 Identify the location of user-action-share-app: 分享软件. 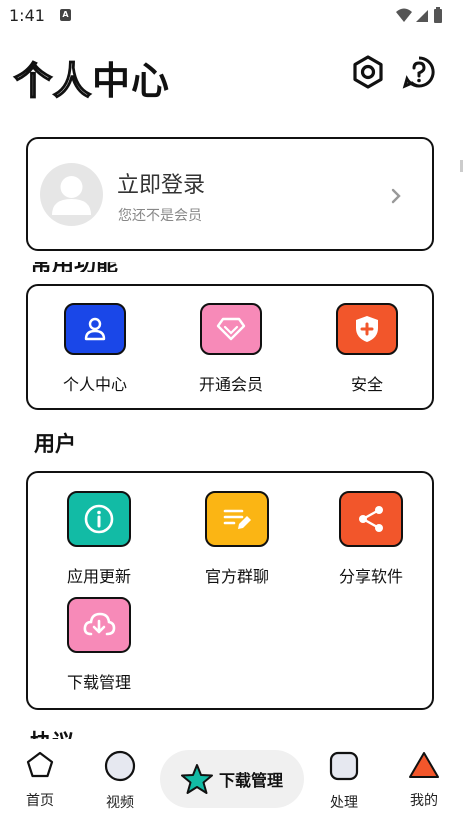
(371, 539).